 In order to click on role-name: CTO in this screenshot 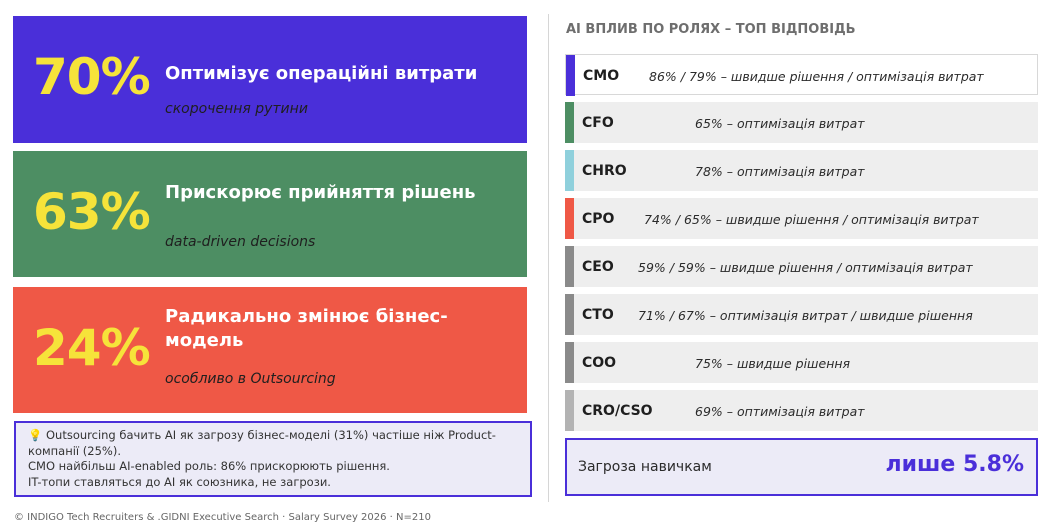, I will do `click(598, 315)`.